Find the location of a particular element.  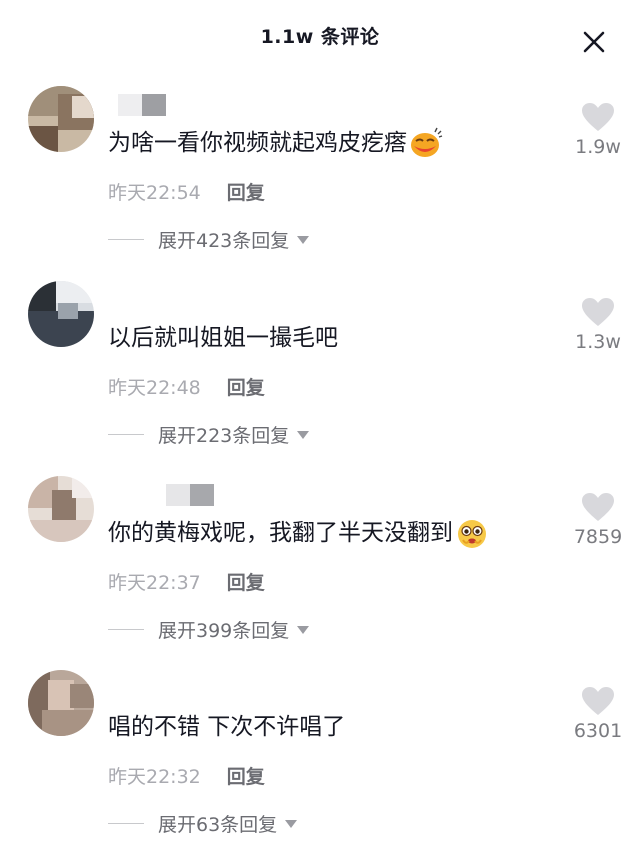

comment-body: 为啥一看你视频就起鸡皮疙瘩 is located at coordinates (257, 143).